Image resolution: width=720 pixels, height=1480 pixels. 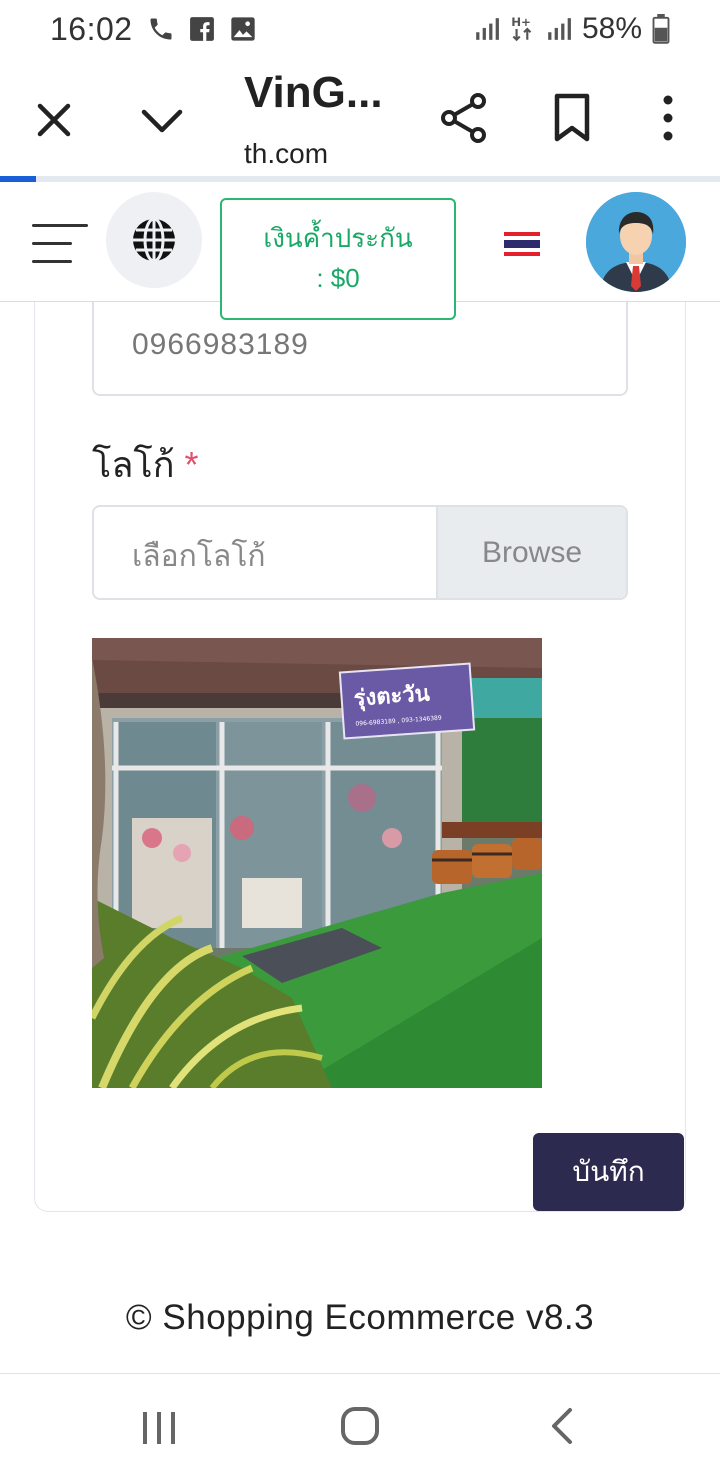 I want to click on share-icon, so click(x=464, y=118).